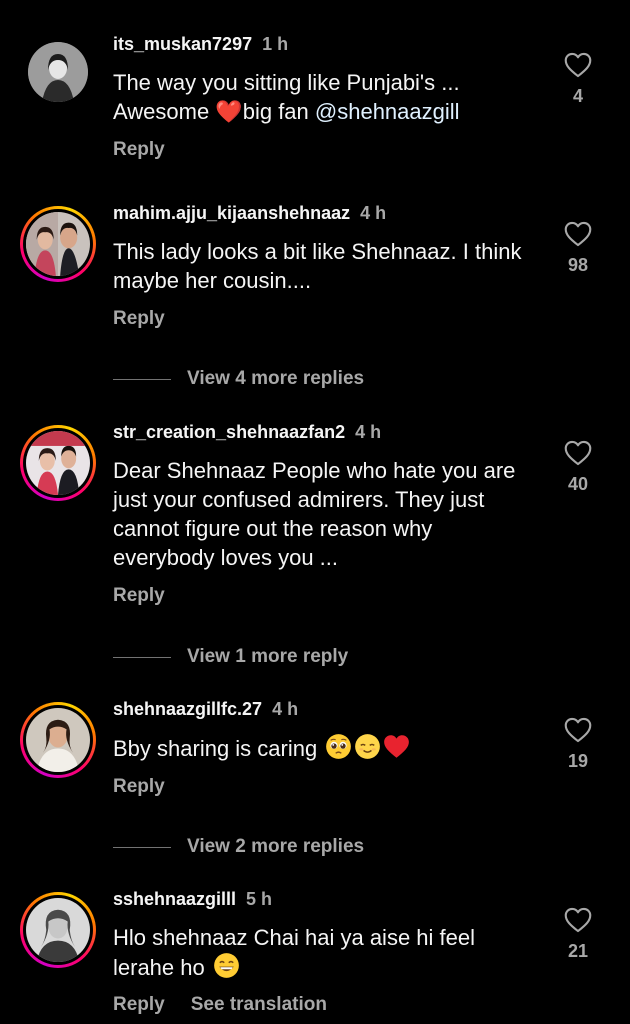 The image size is (630, 1024). Describe the element at coordinates (259, 1004) in the screenshot. I see `see-translation-button: See translation` at that location.